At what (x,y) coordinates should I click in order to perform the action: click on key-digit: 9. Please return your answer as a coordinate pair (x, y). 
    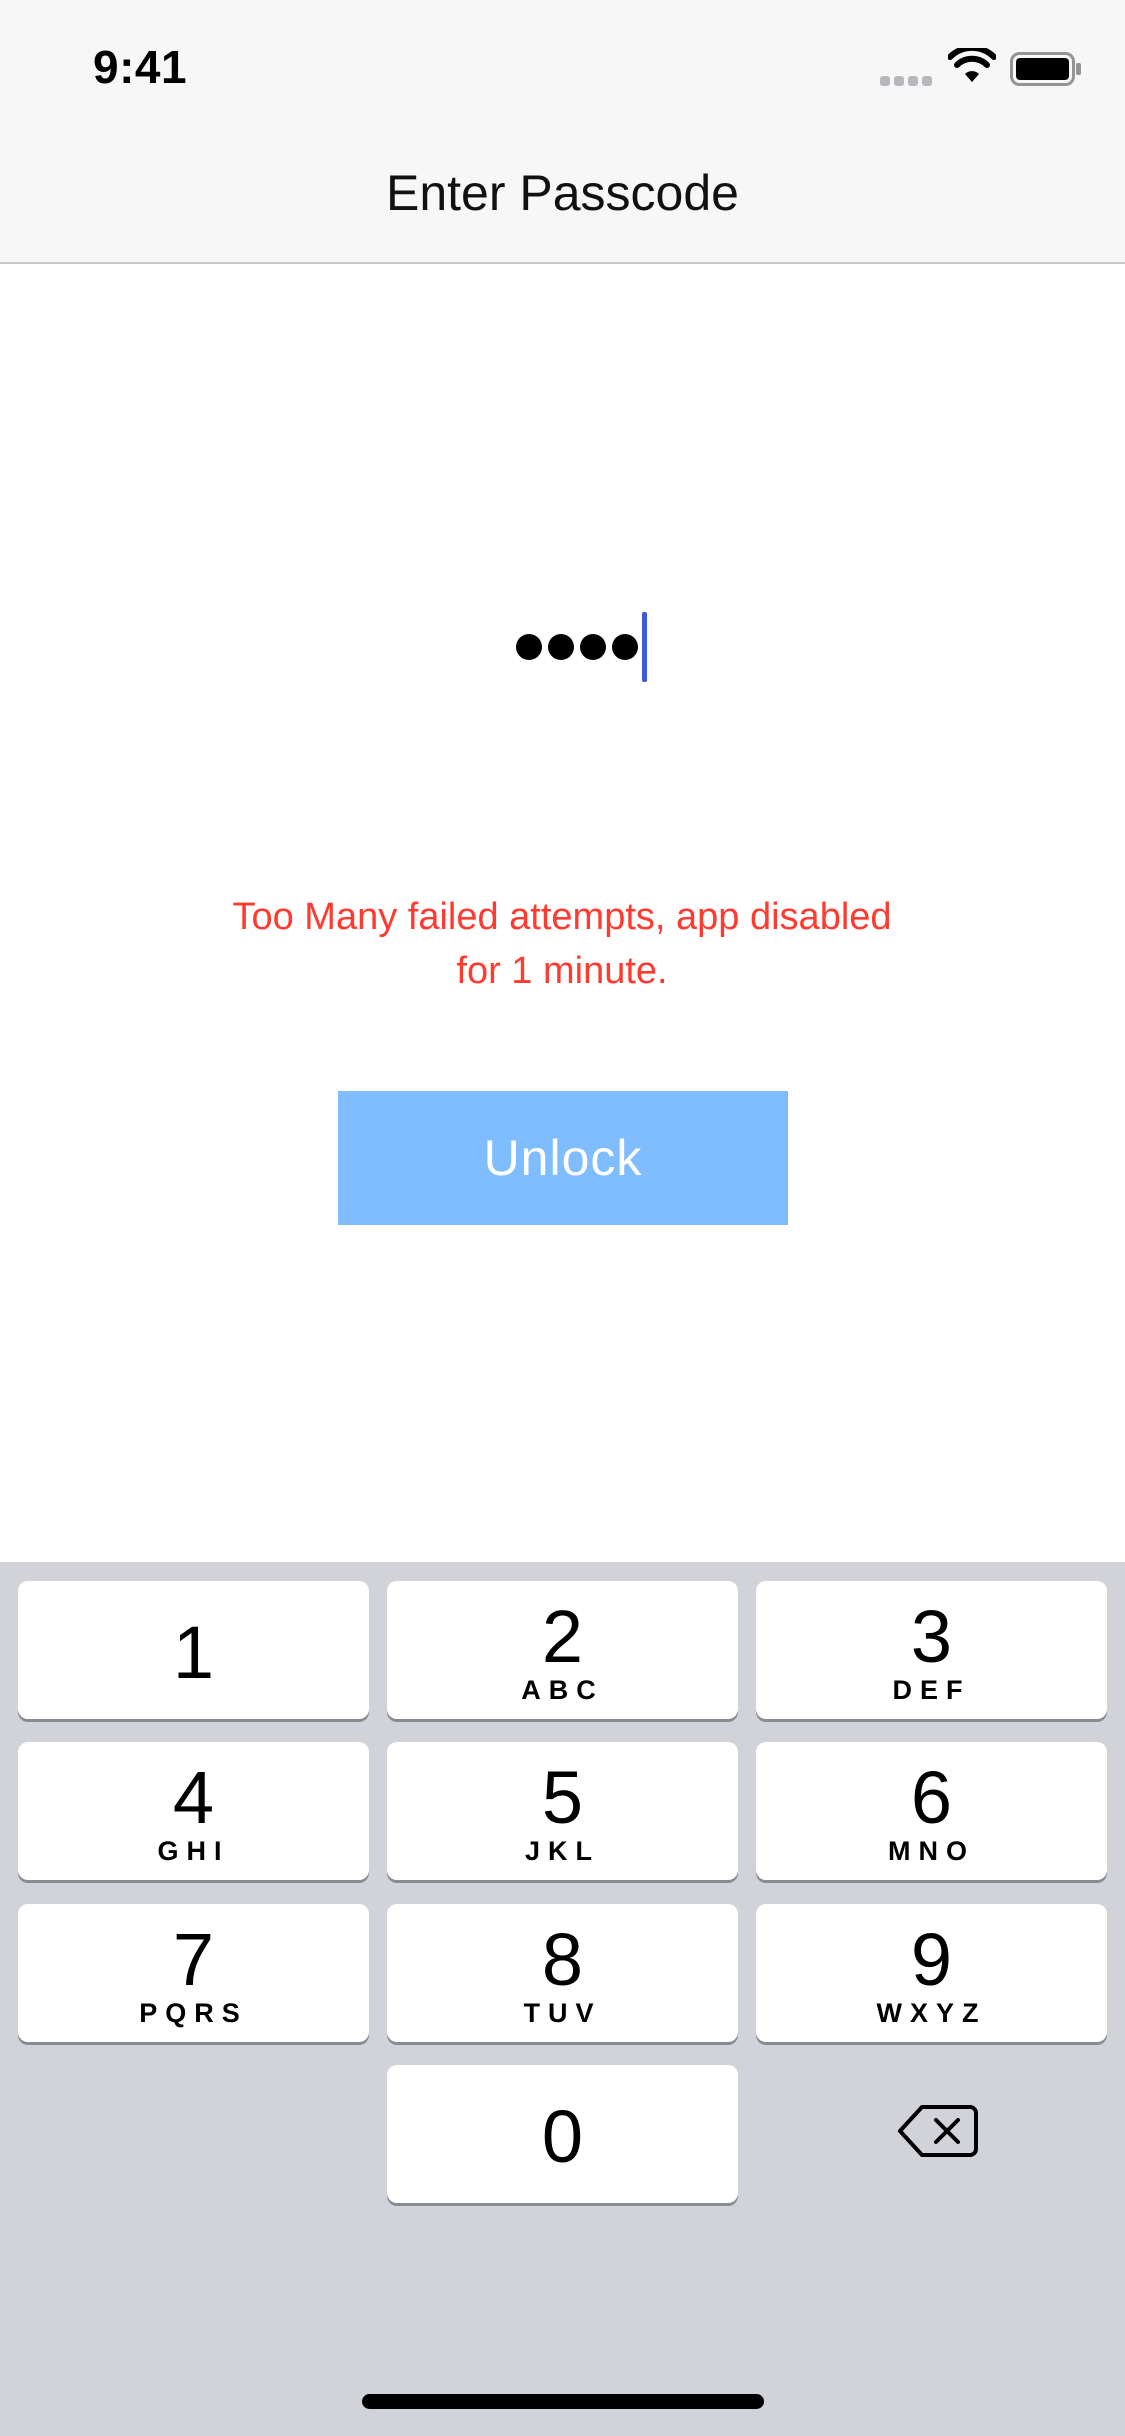
    Looking at the image, I should click on (931, 1959).